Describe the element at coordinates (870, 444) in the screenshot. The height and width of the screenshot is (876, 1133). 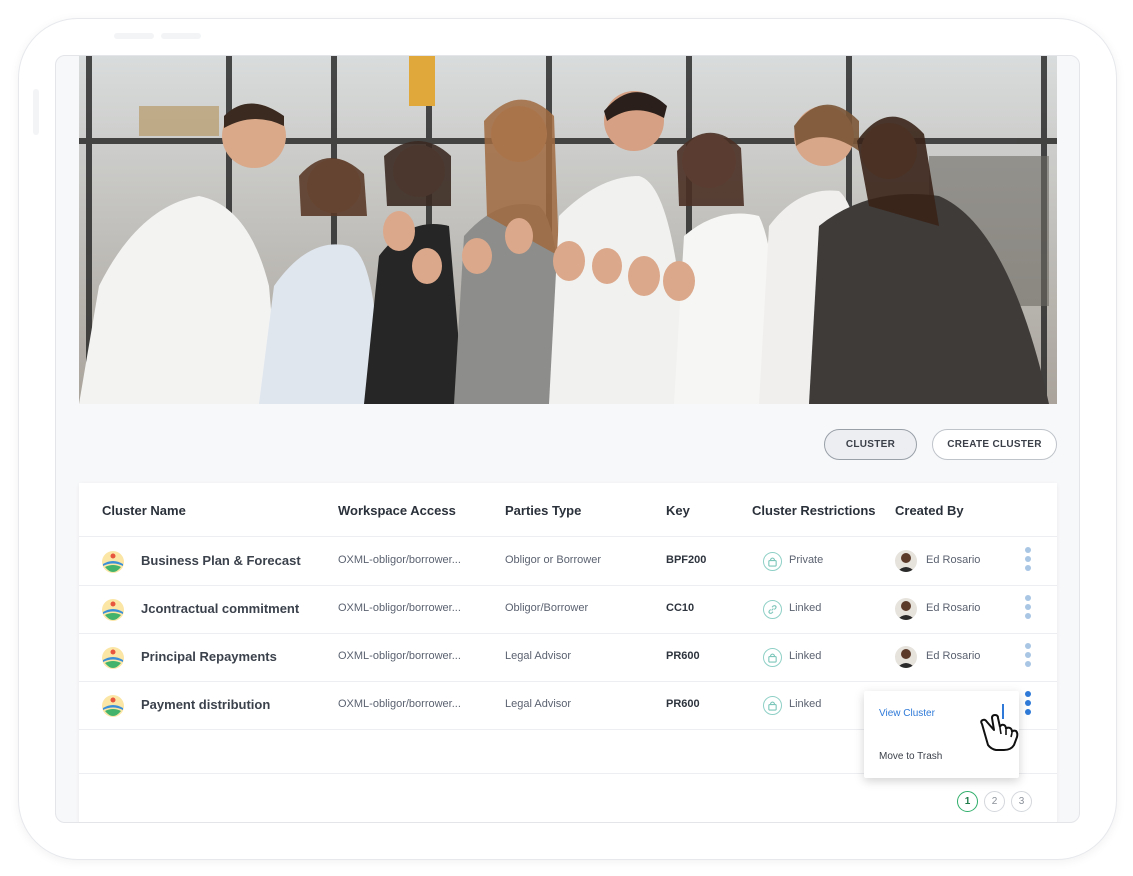
I see `cluster-button: CLUSTER` at that location.